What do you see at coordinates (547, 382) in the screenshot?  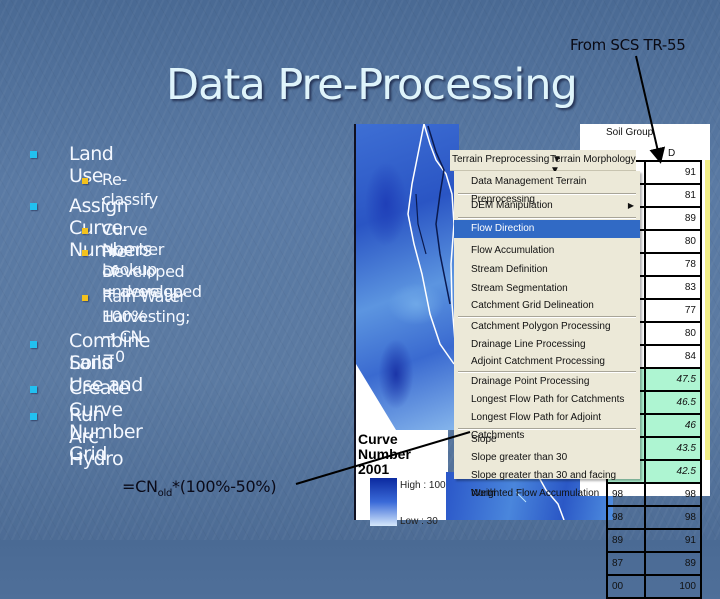 I see `menu-item-drainage-point: Drainage Point Processing` at bounding box center [547, 382].